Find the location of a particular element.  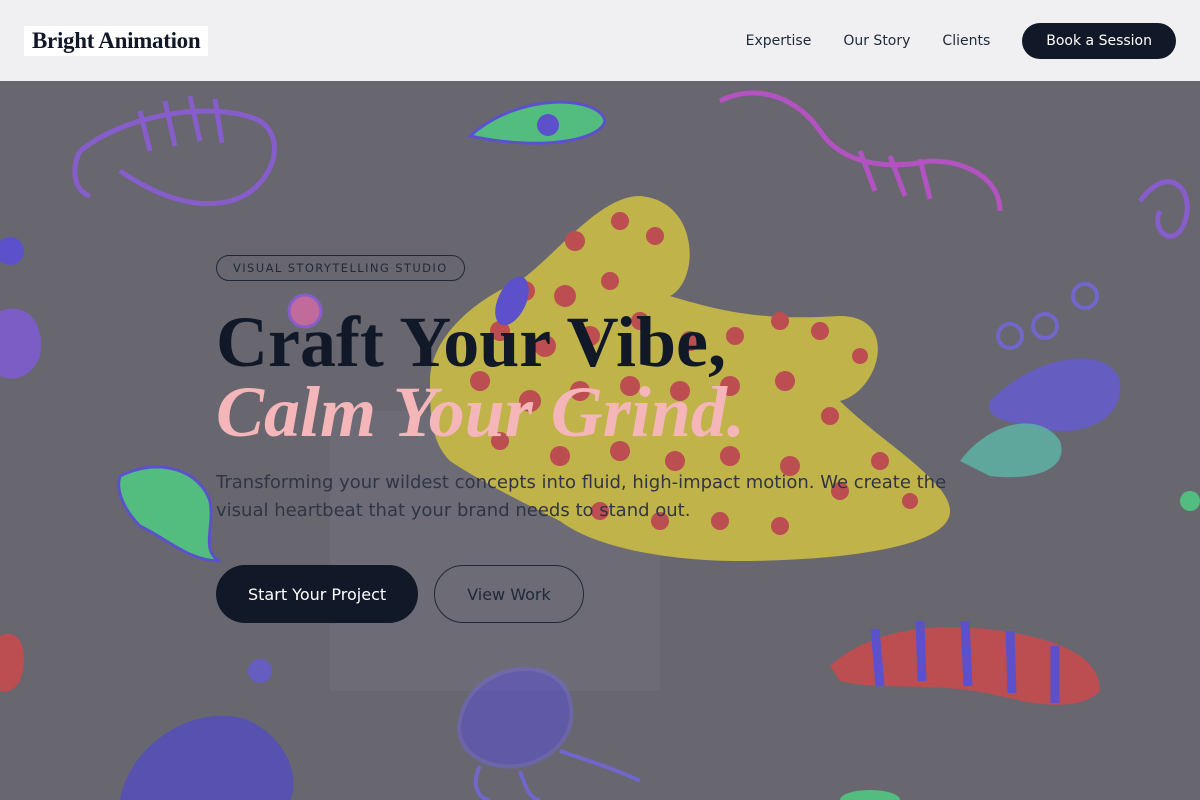

headline-line-1: Craft Your Vibe, is located at coordinates (471, 342).